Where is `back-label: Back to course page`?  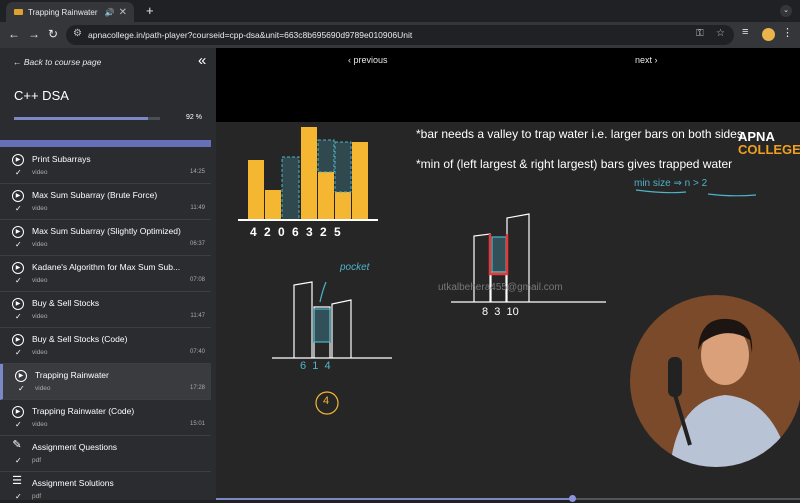
back-label: Back to course page is located at coordinates (62, 62).